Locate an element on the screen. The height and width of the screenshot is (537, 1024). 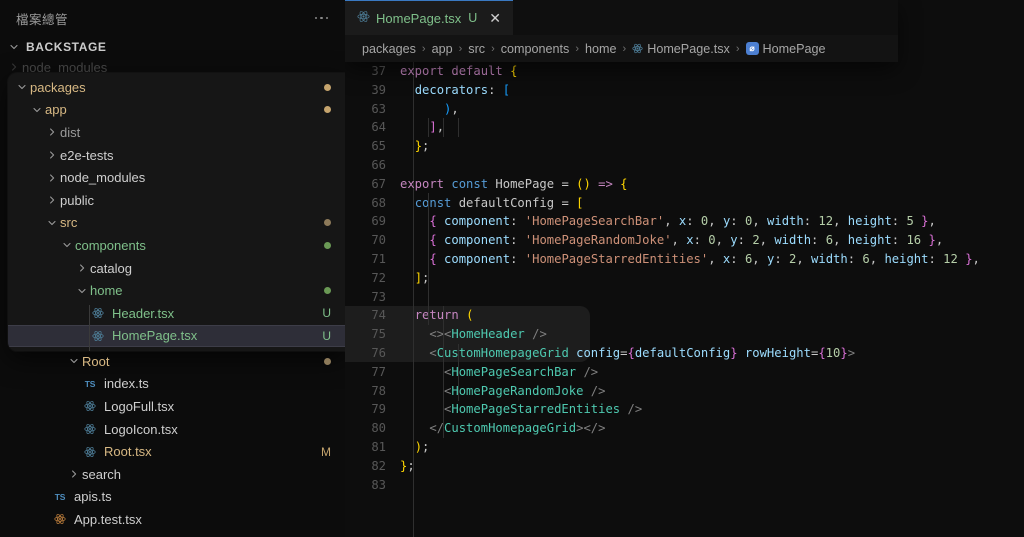
code-token: 12 is located at coordinates (826, 221).